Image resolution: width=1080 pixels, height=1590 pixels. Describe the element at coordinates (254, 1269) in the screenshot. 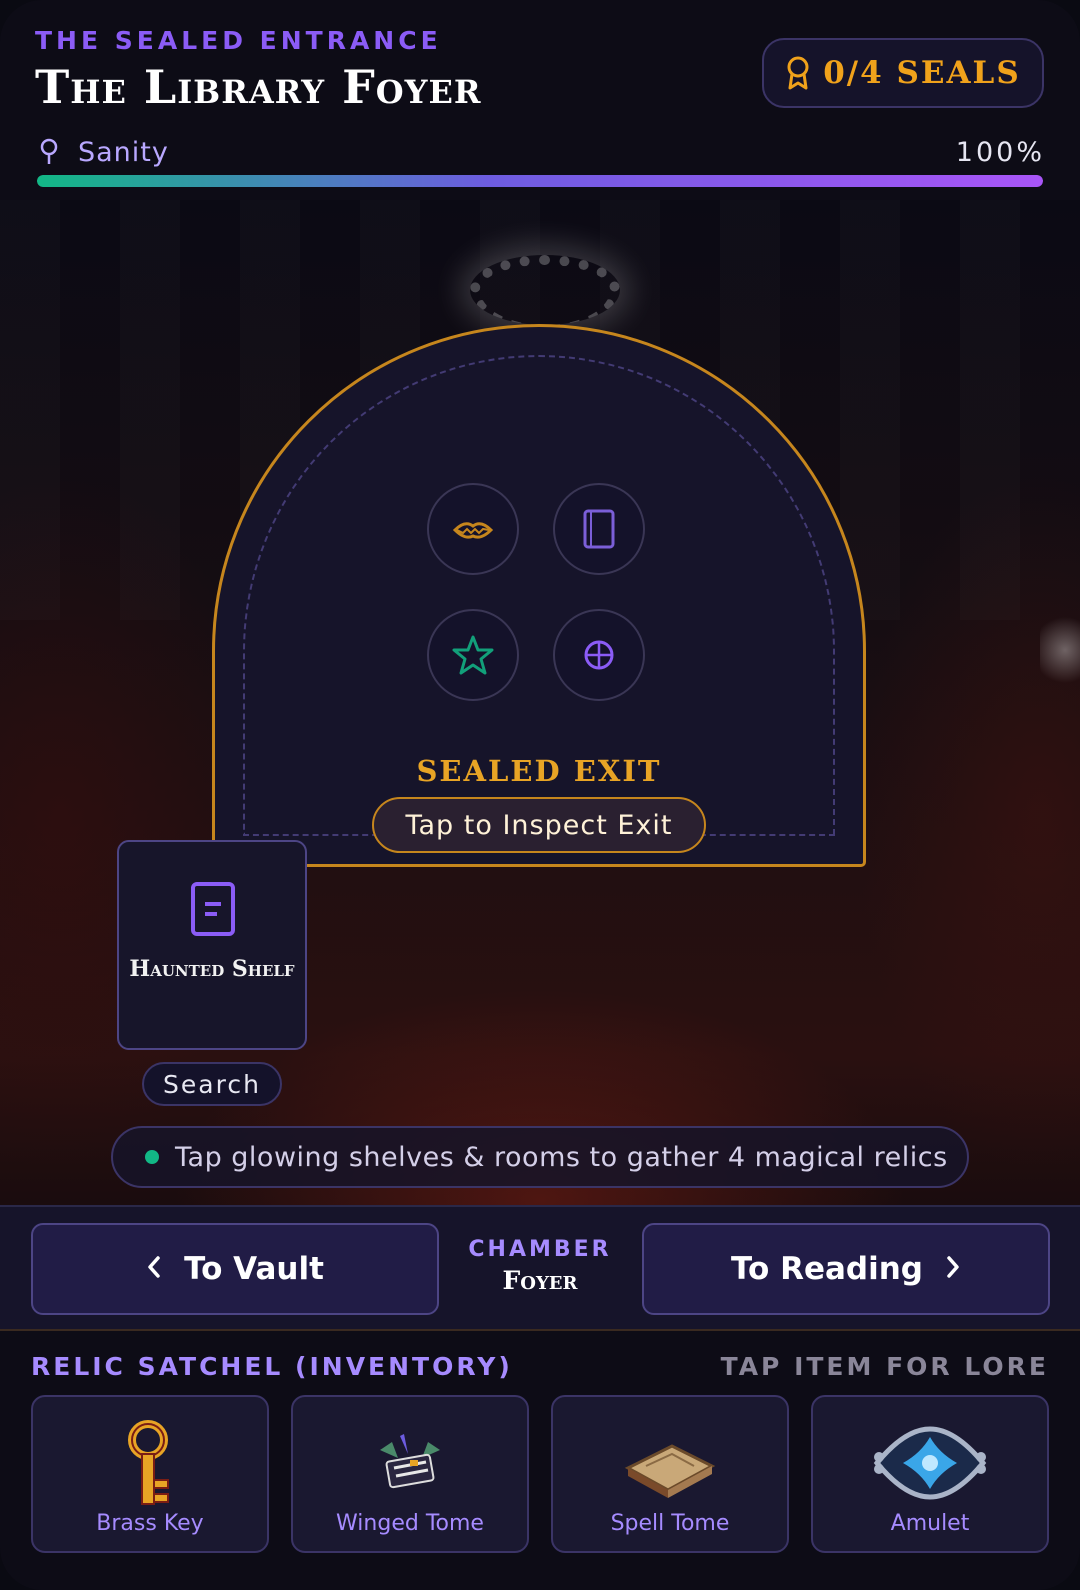

I see `to-vault-label: To Vault` at that location.